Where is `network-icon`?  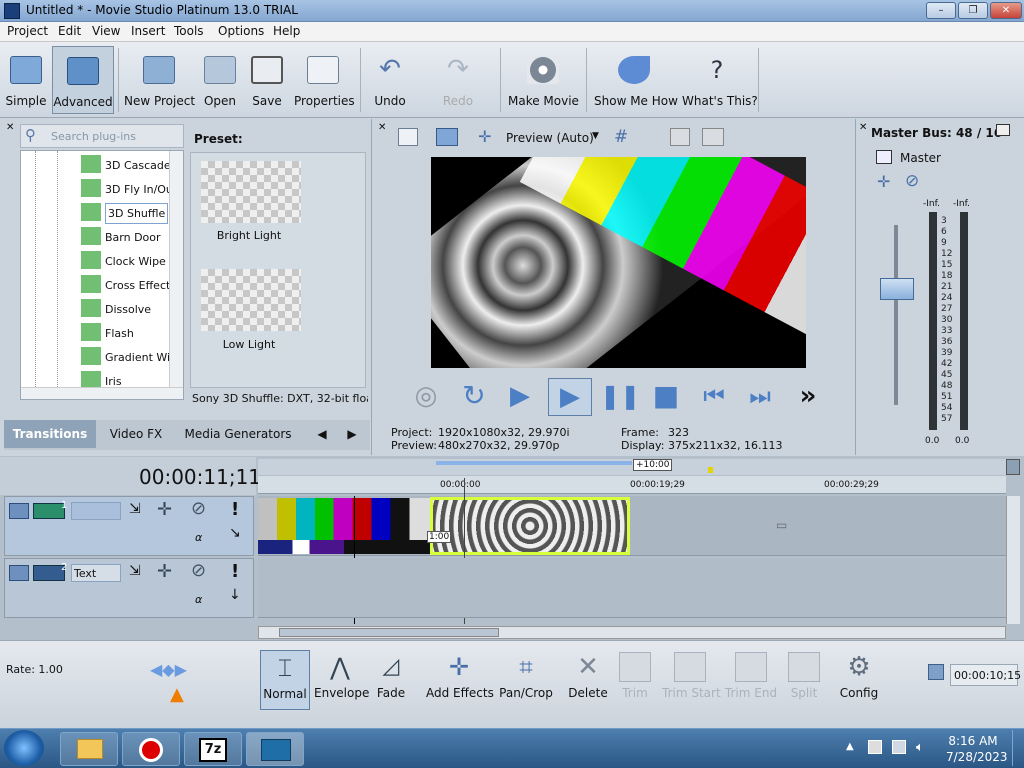
network-icon is located at coordinates (899, 747).